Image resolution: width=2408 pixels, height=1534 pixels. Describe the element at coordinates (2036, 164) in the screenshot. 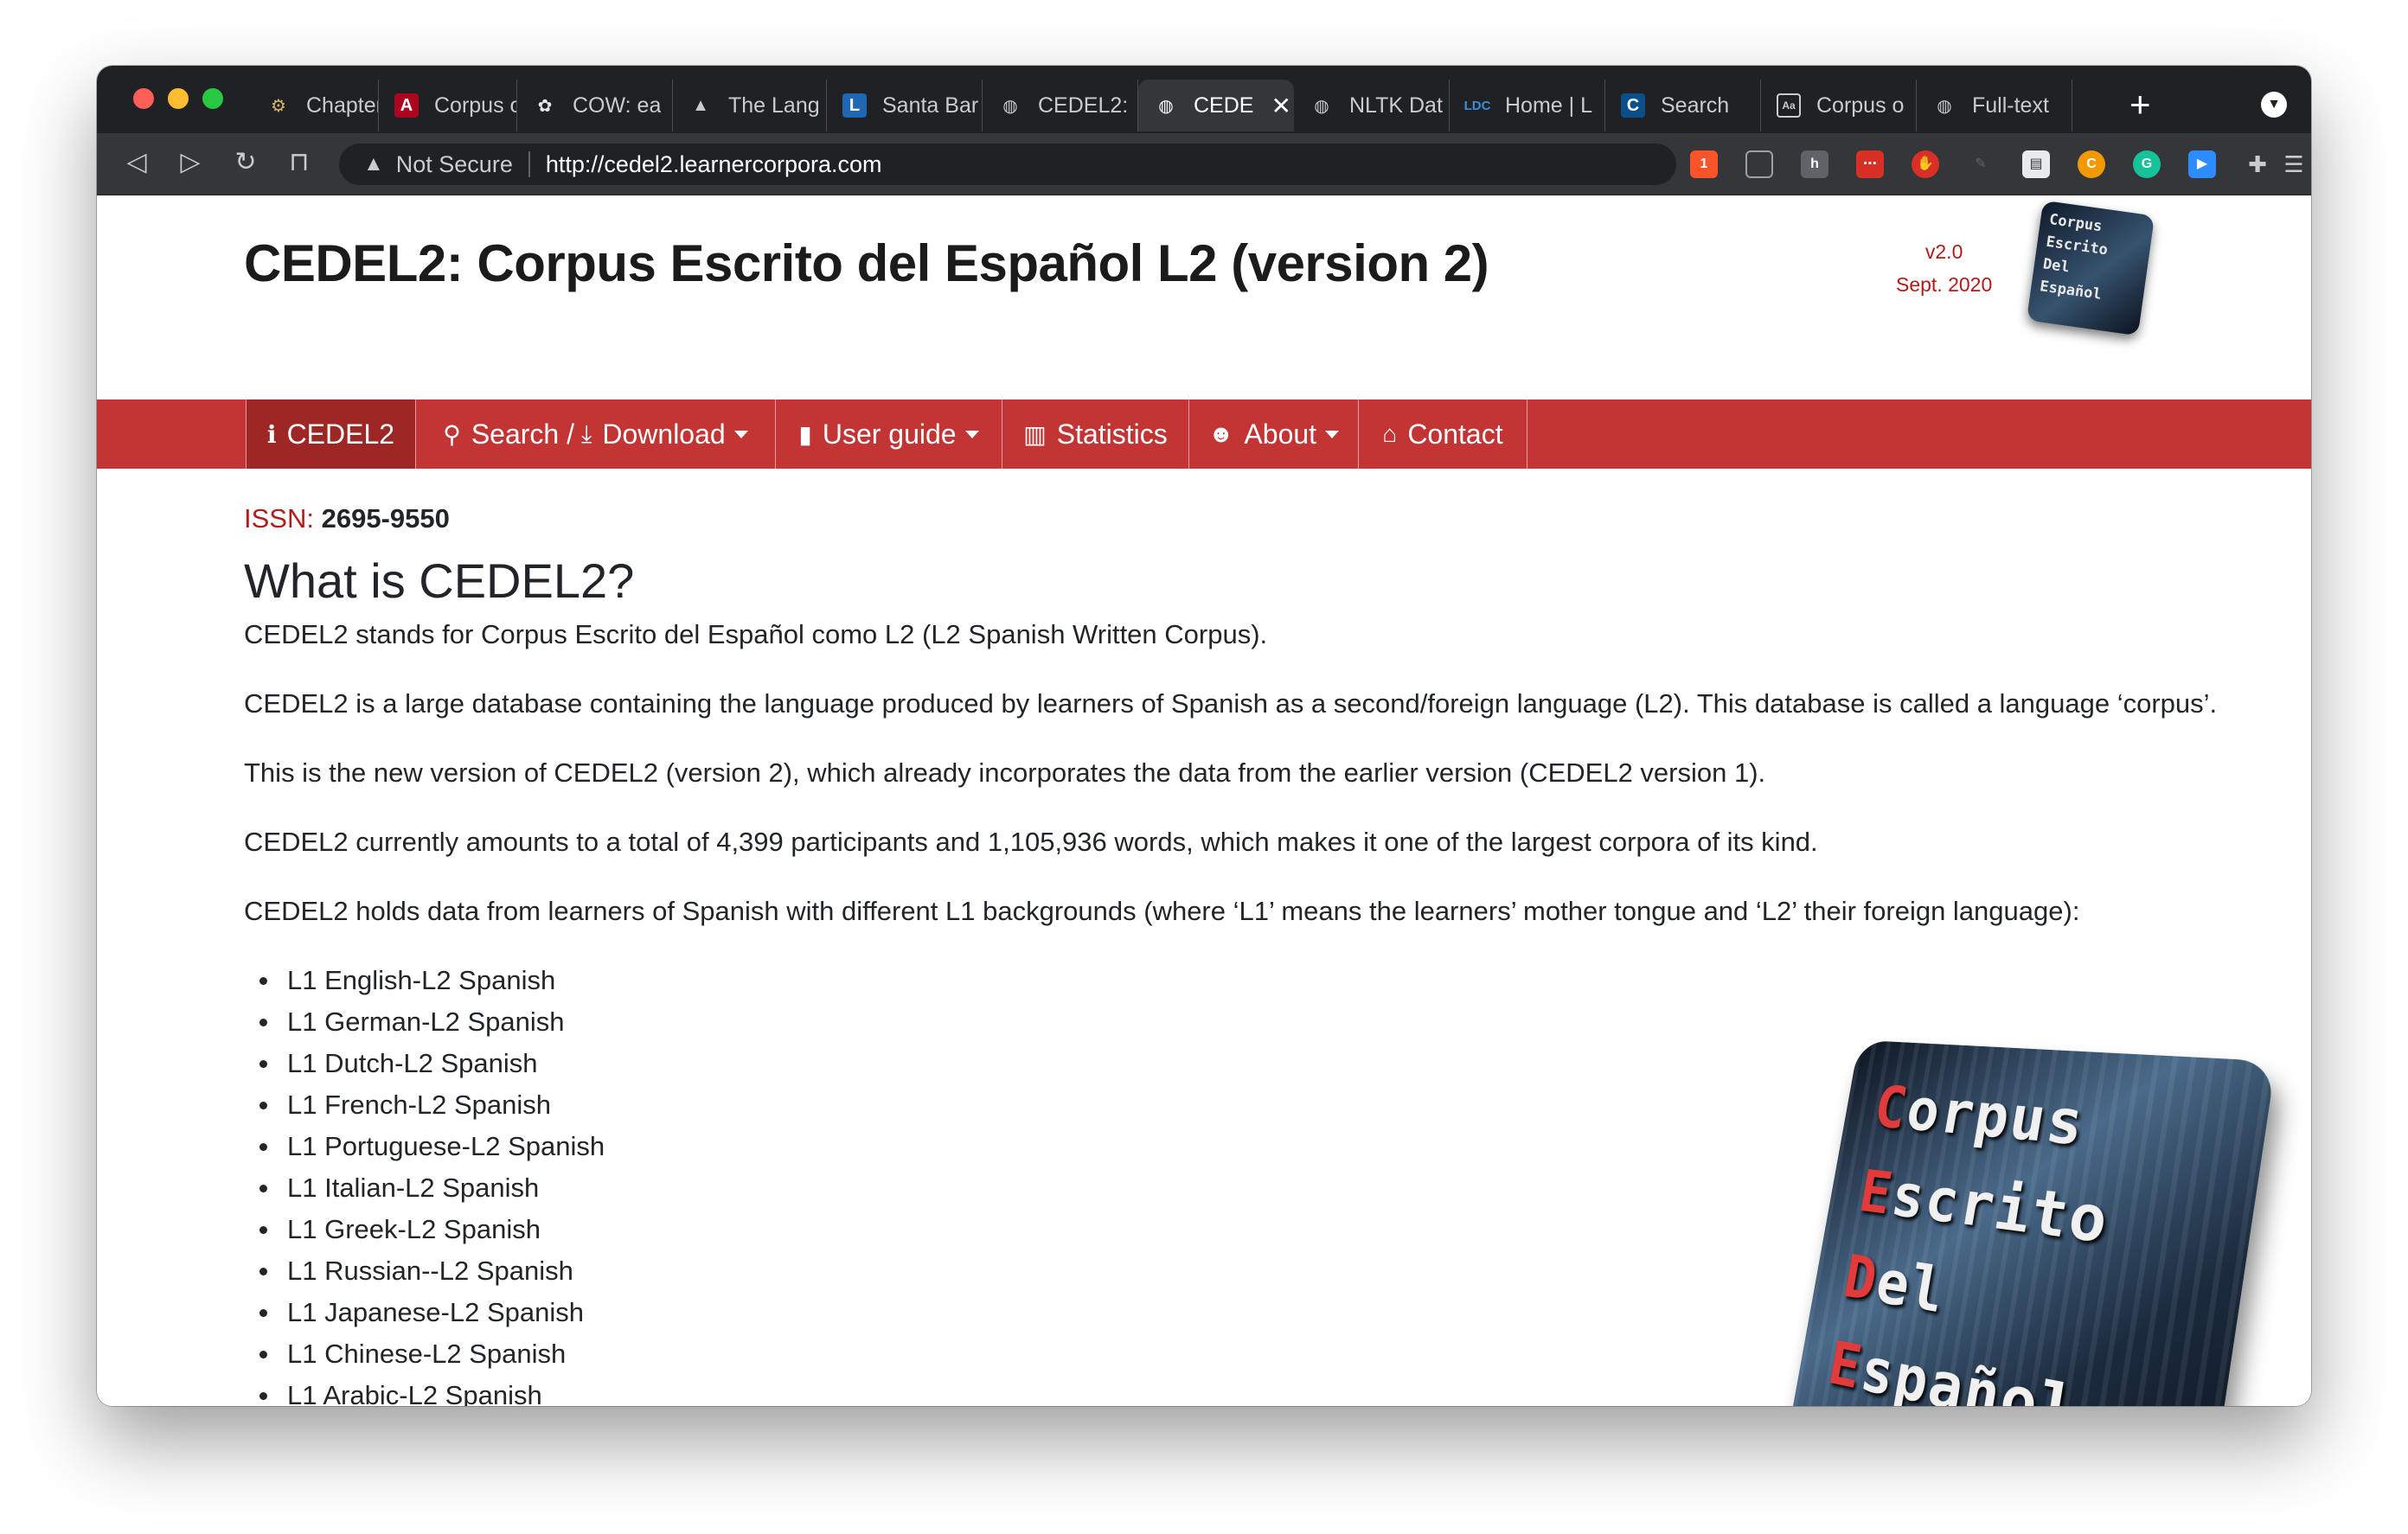

I see `page-icon: ▤` at that location.